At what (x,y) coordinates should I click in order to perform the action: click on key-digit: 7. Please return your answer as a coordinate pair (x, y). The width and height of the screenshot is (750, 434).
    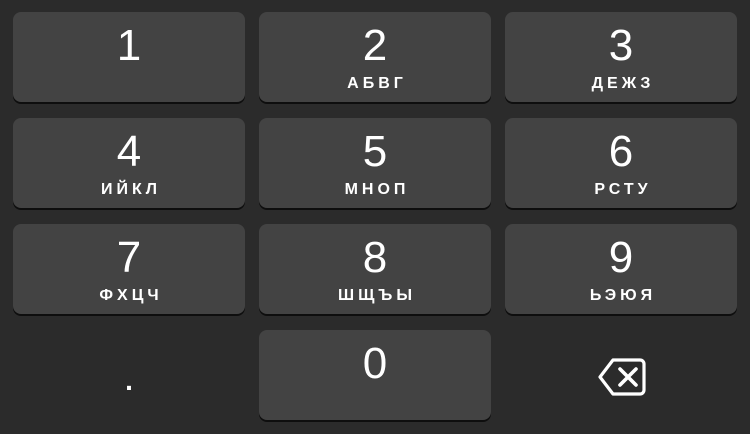
    Looking at the image, I should click on (129, 257).